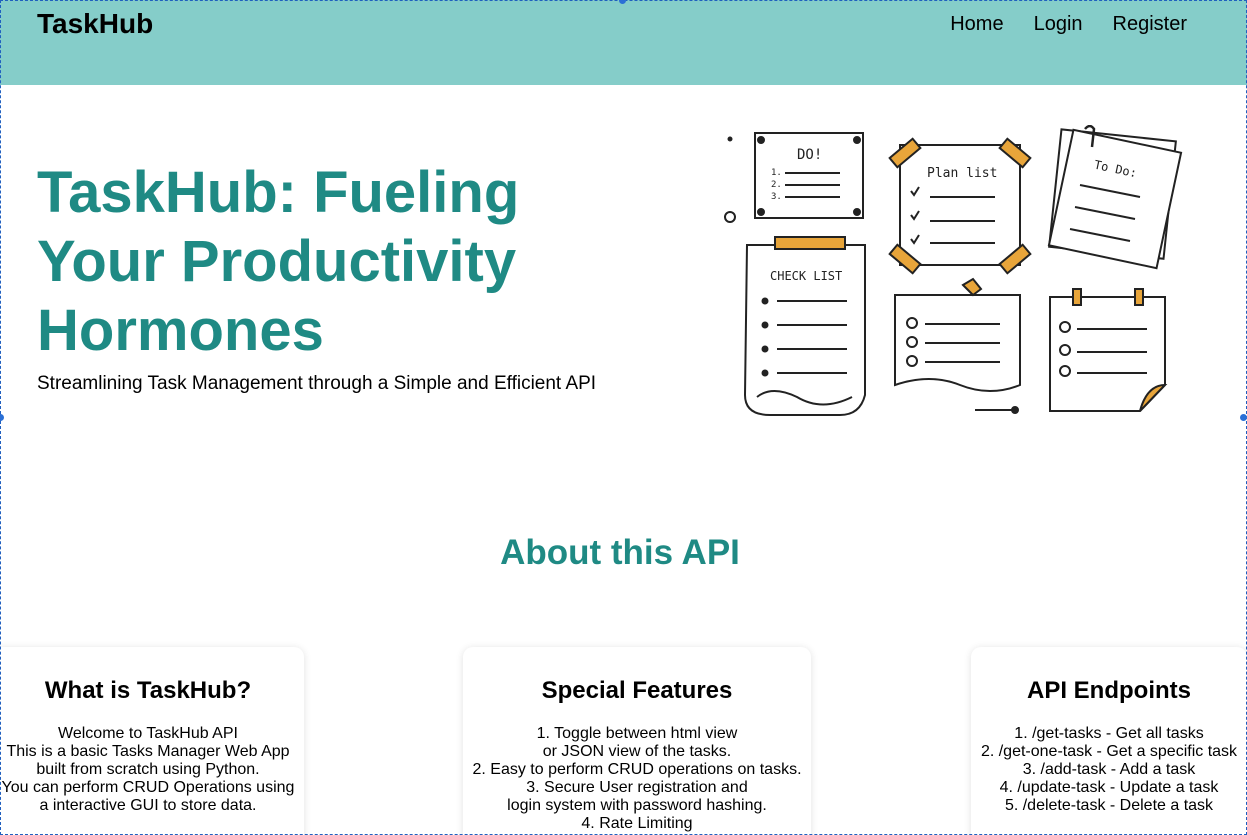  What do you see at coordinates (2, 417) in the screenshot?
I see `resize-handle-left` at bounding box center [2, 417].